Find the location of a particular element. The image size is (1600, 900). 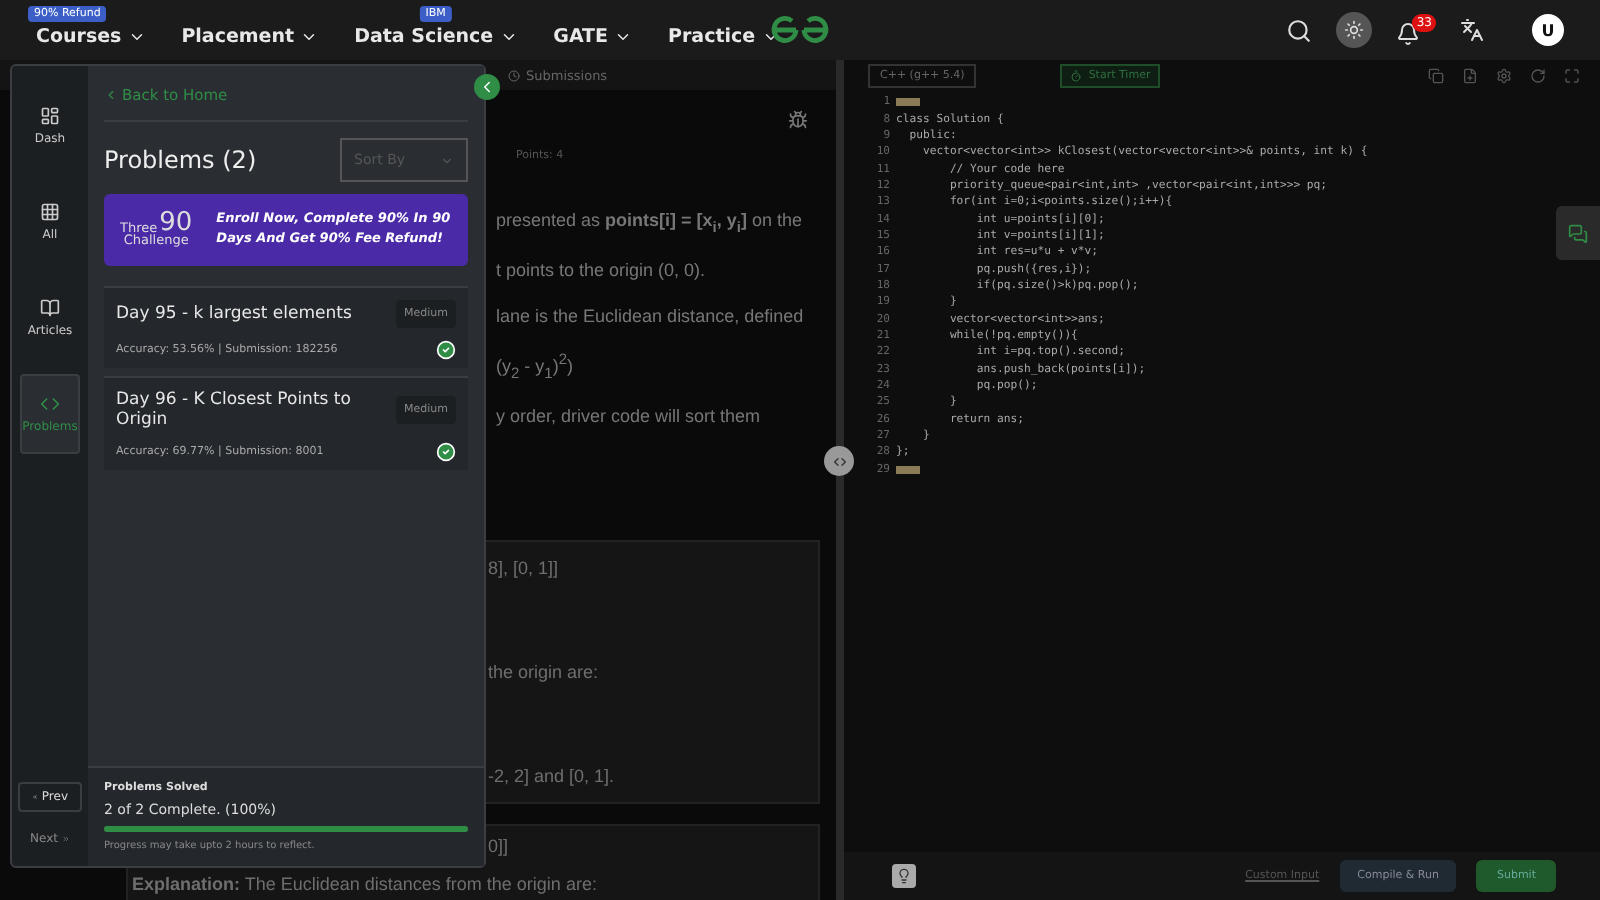

hint-button is located at coordinates (904, 876).